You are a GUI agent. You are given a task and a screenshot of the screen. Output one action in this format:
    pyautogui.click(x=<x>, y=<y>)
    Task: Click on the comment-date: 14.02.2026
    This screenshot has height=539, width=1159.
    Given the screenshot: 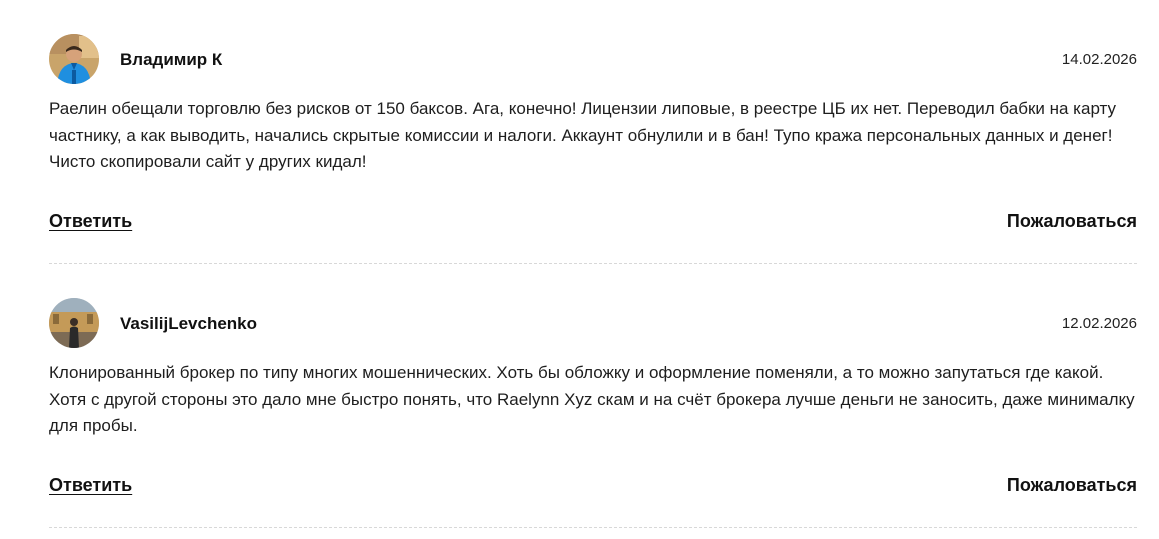 What is the action you would take?
    pyautogui.click(x=1099, y=59)
    